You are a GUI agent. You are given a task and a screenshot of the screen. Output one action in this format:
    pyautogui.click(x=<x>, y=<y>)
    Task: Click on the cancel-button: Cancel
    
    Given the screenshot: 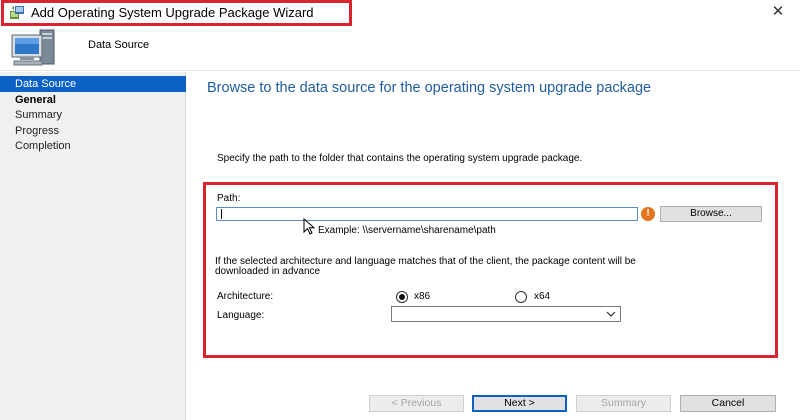 What is the action you would take?
    pyautogui.click(x=728, y=403)
    